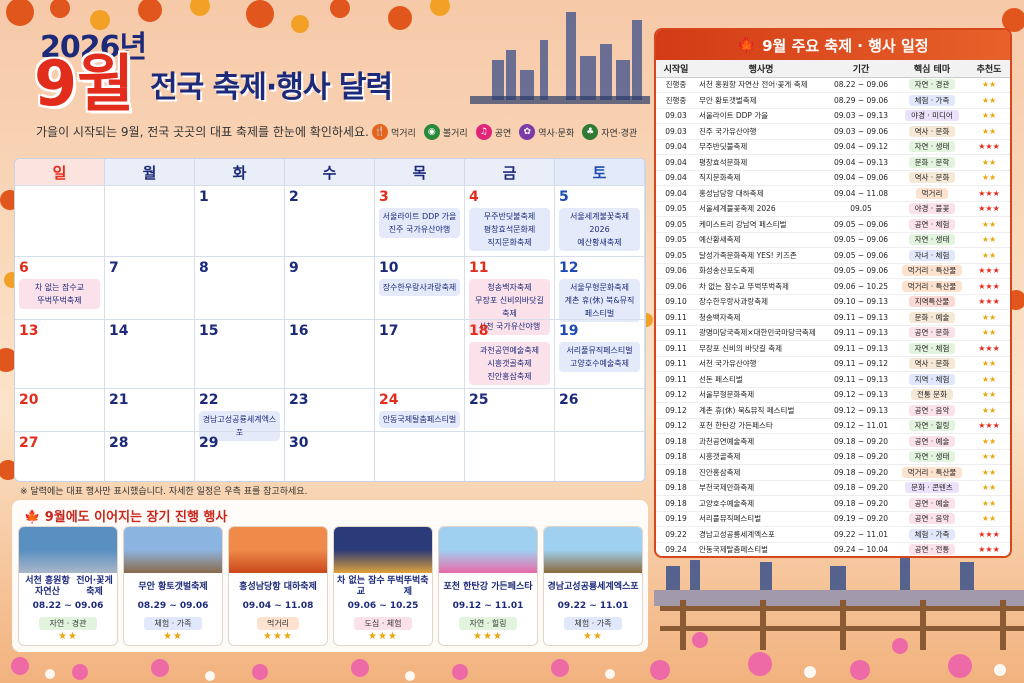  What do you see at coordinates (861, 426) in the screenshot?
I see `schedule-period: 09.12 ~ 11.01` at bounding box center [861, 426].